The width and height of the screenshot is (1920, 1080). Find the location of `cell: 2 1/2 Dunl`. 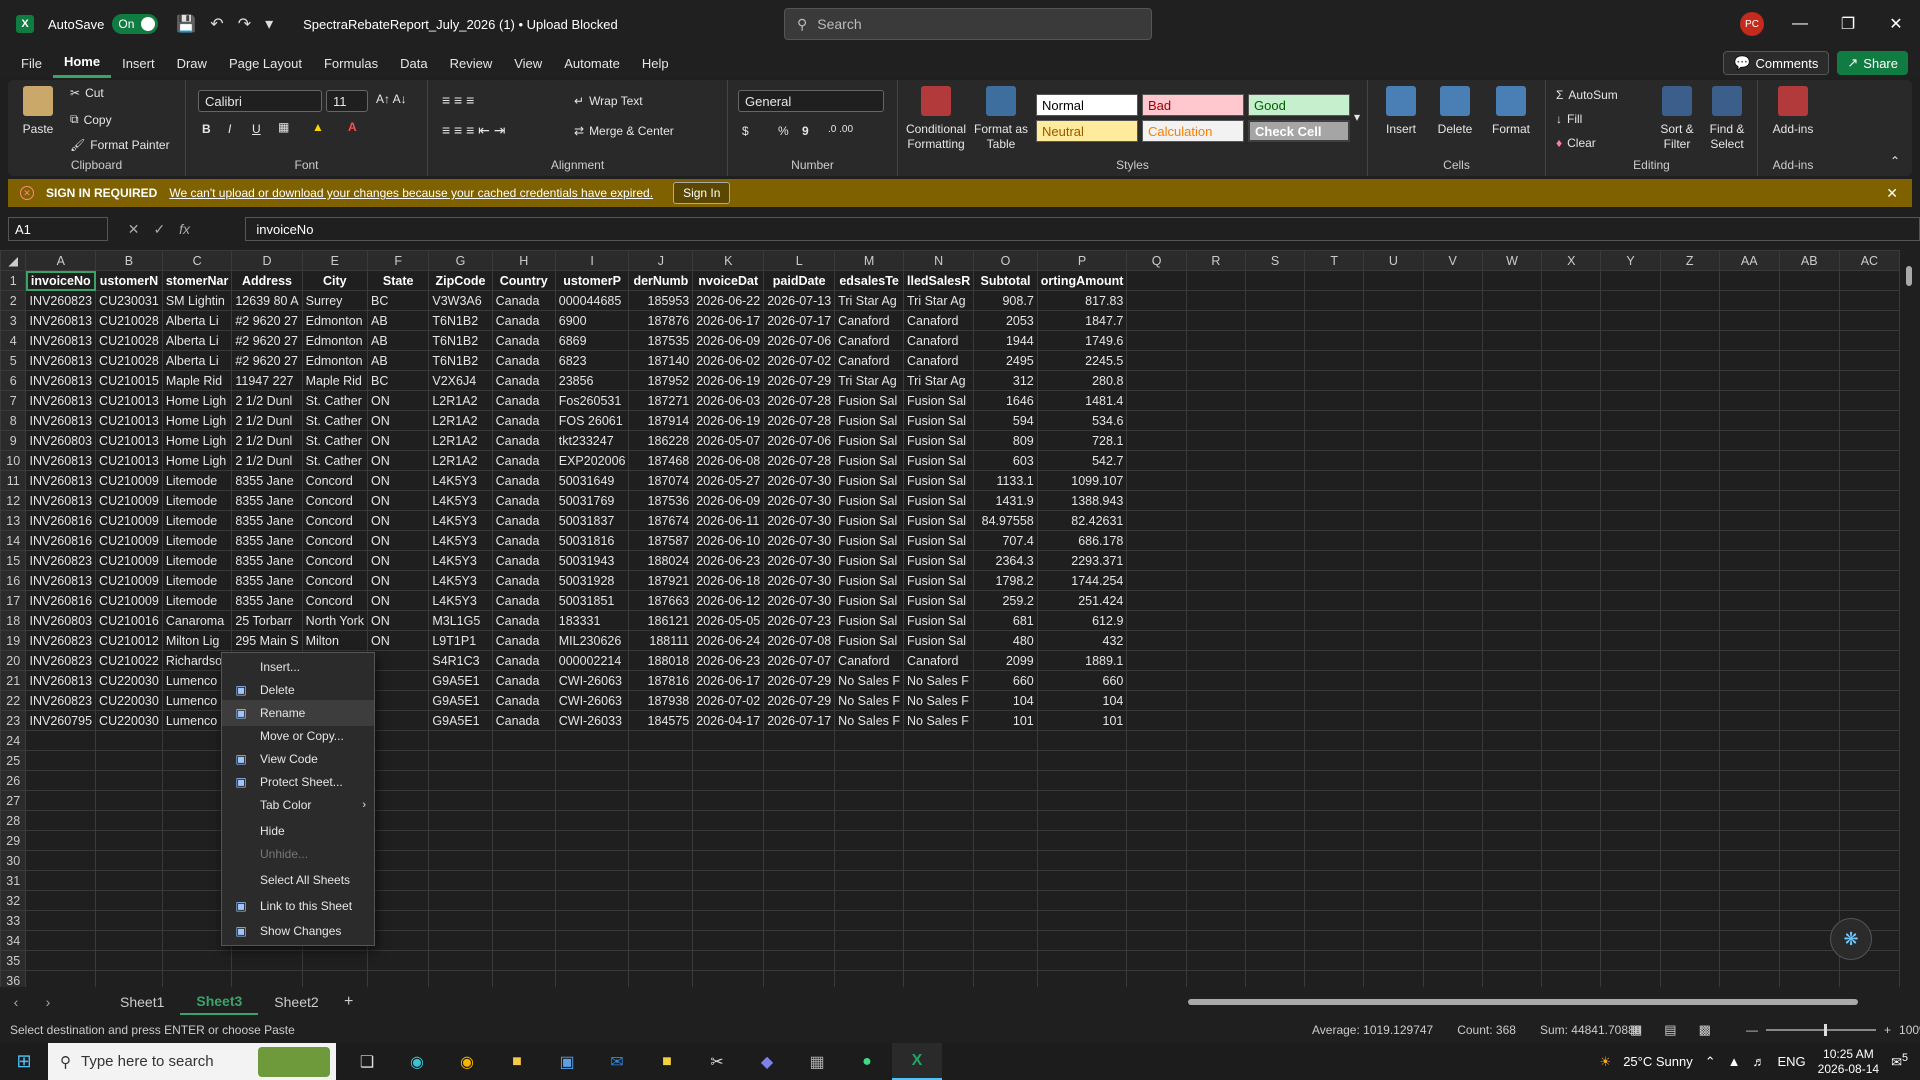

cell: 2 1/2 Dunl is located at coordinates (267, 400).